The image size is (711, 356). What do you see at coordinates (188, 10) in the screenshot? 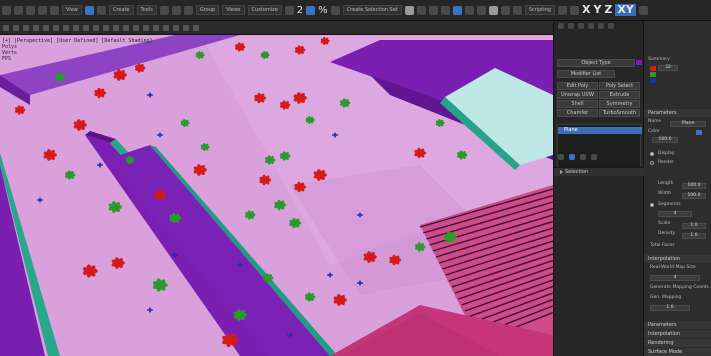
I see `scale-icon` at bounding box center [188, 10].